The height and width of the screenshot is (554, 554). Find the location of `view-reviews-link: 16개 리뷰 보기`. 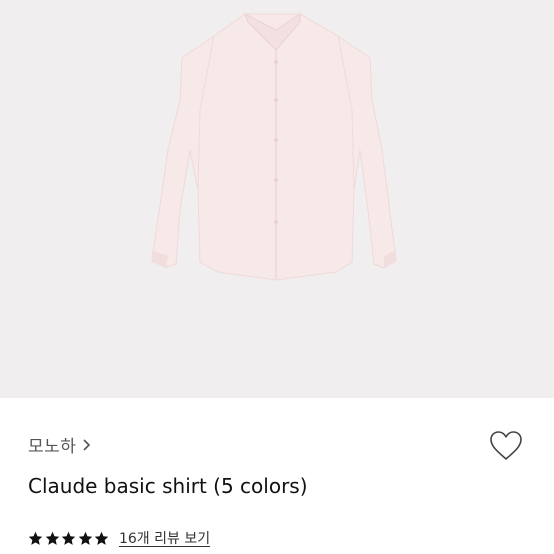

view-reviews-link: 16개 리뷰 보기 is located at coordinates (164, 538).